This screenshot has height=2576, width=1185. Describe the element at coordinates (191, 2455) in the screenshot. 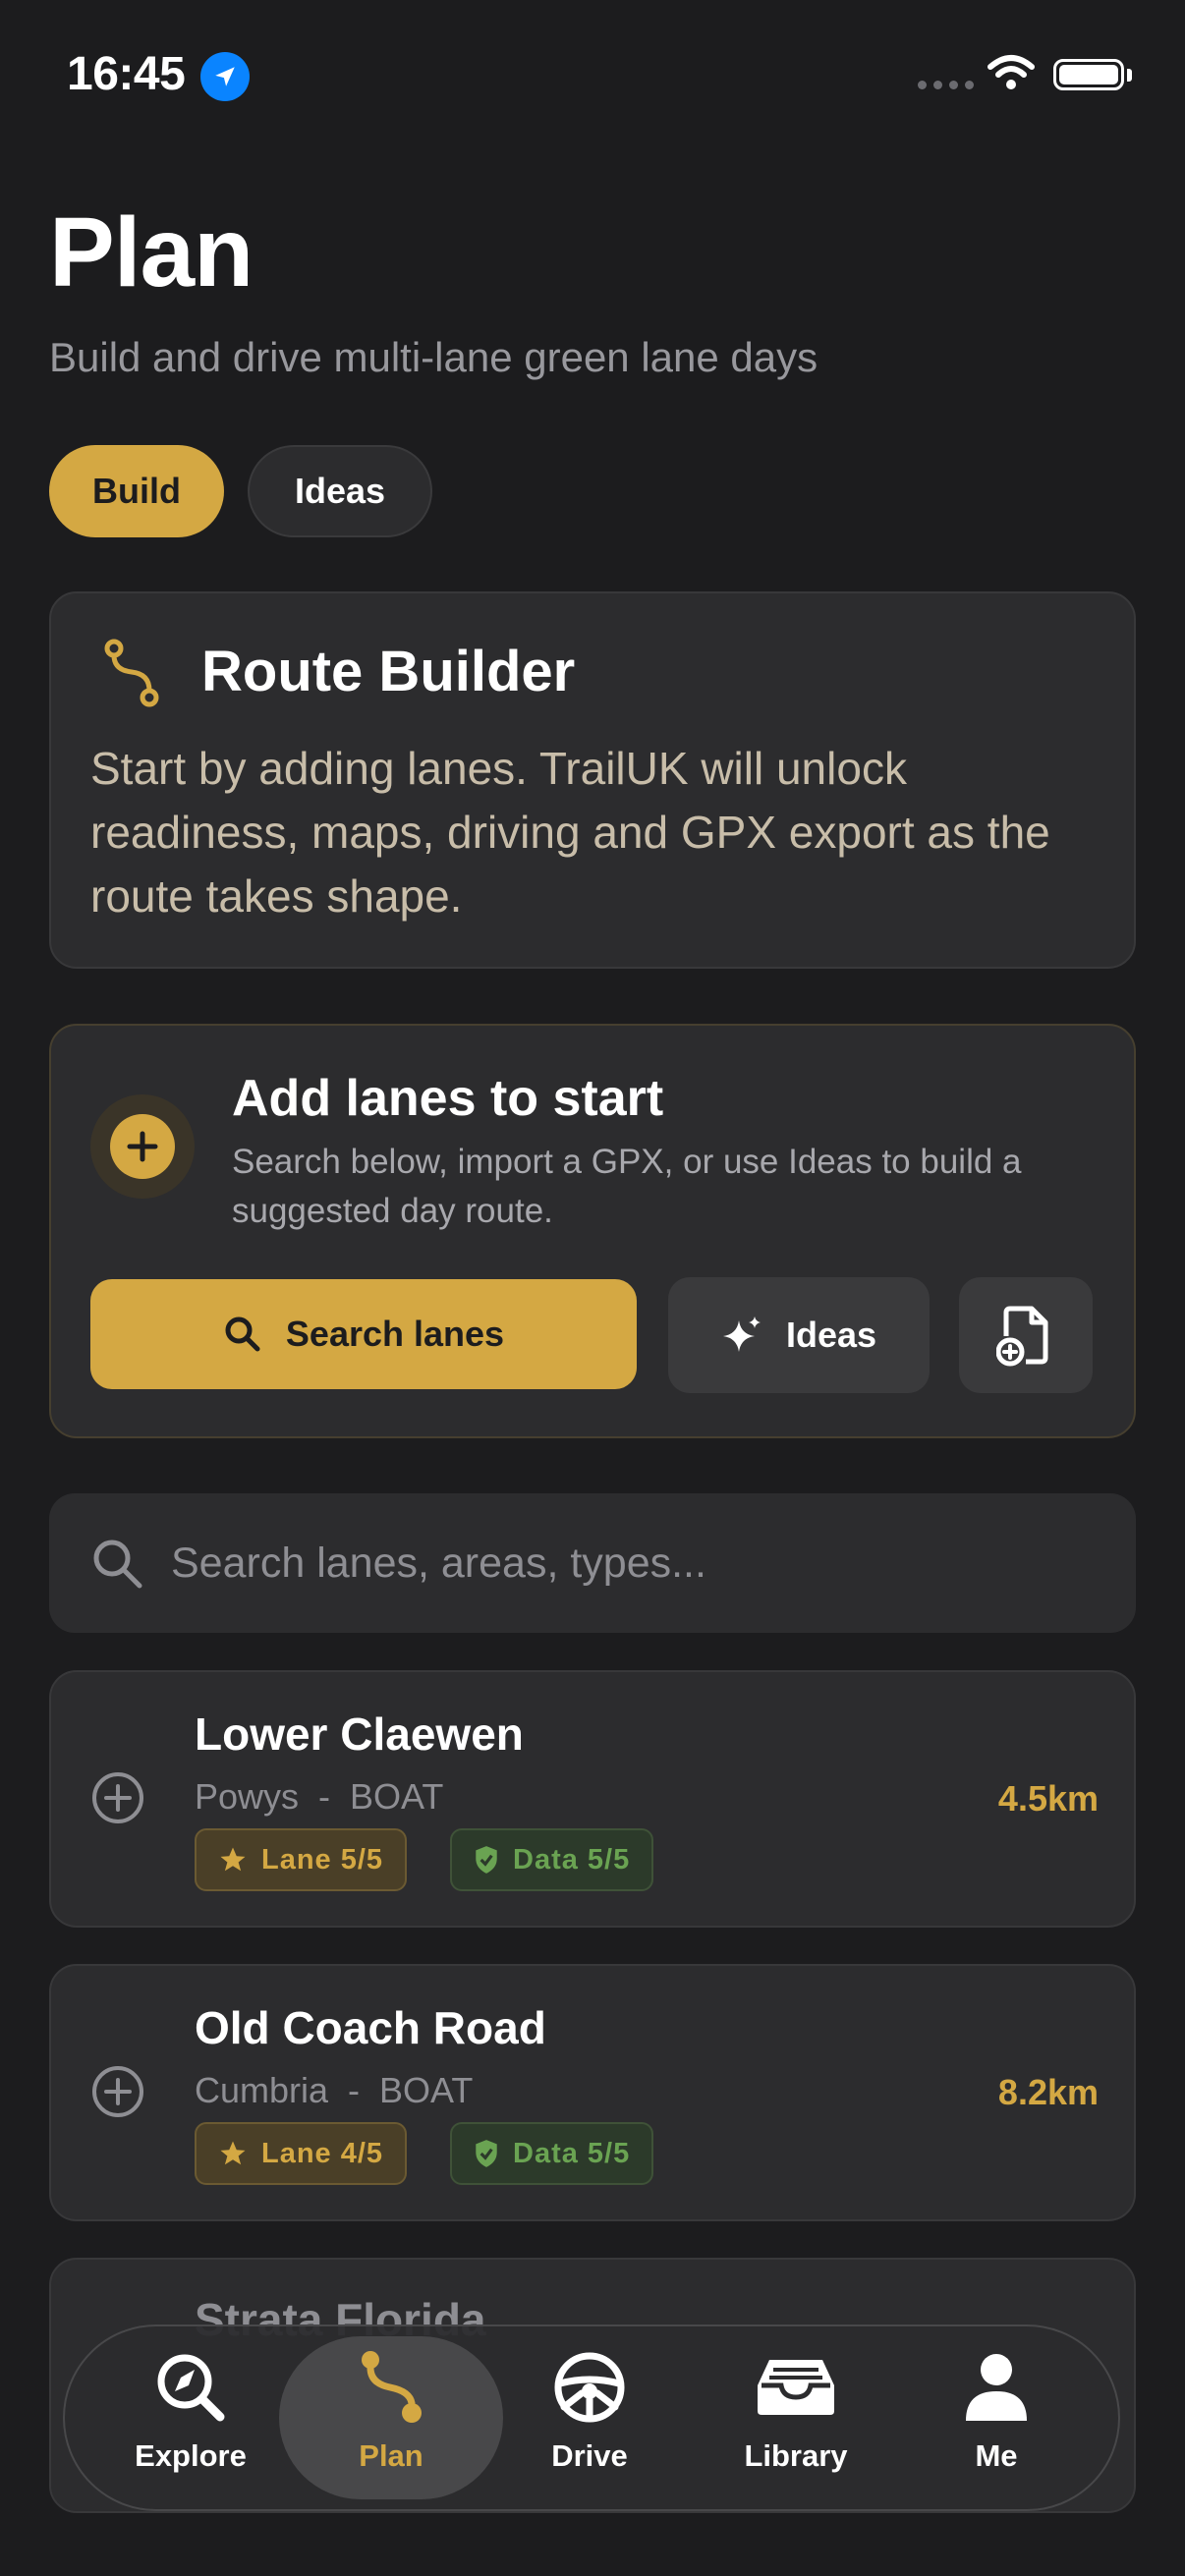

I see `tab-explore-label: Explore` at that location.